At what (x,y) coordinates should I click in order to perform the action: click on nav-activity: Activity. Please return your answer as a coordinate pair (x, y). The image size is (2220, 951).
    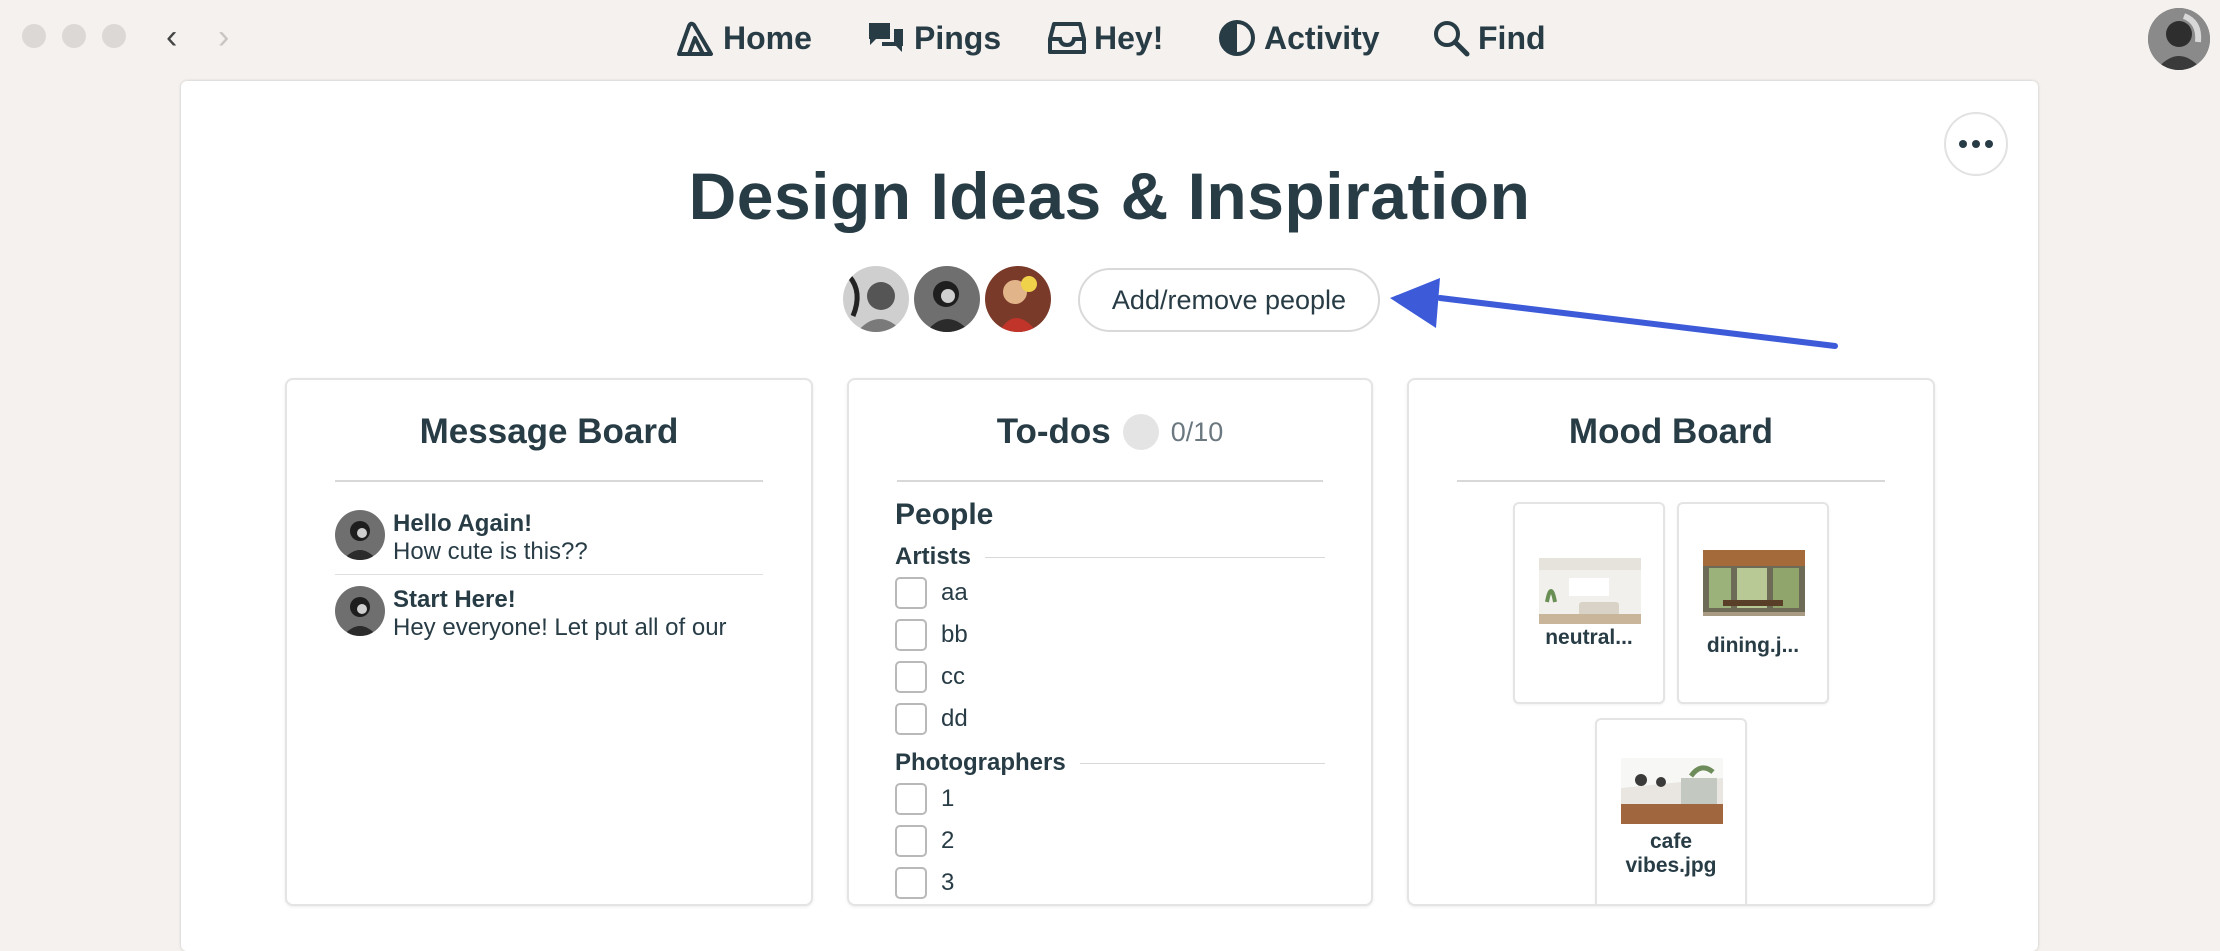
    Looking at the image, I should click on (1299, 38).